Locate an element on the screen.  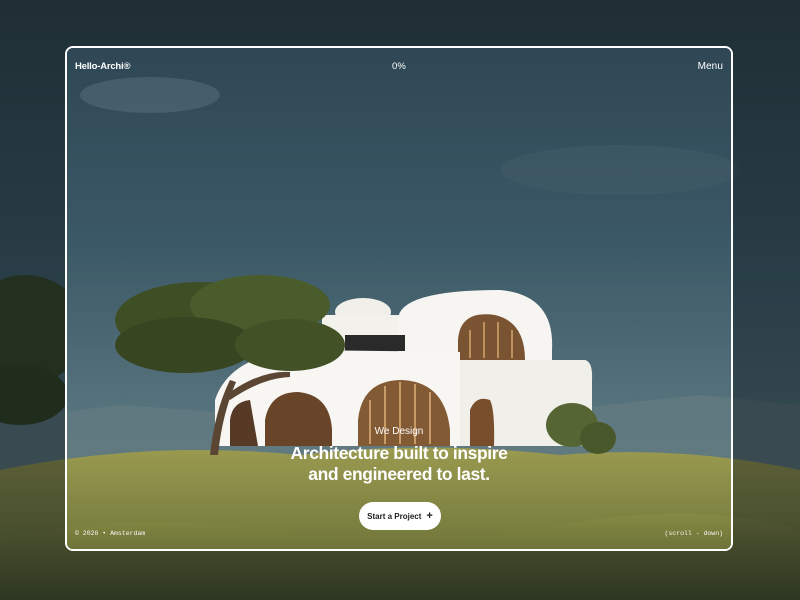
scroll-progress: 0% is located at coordinates (399, 66).